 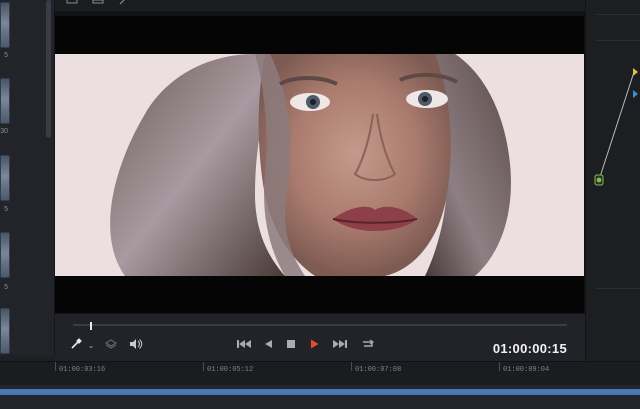 I want to click on play-icon, so click(x=314, y=346).